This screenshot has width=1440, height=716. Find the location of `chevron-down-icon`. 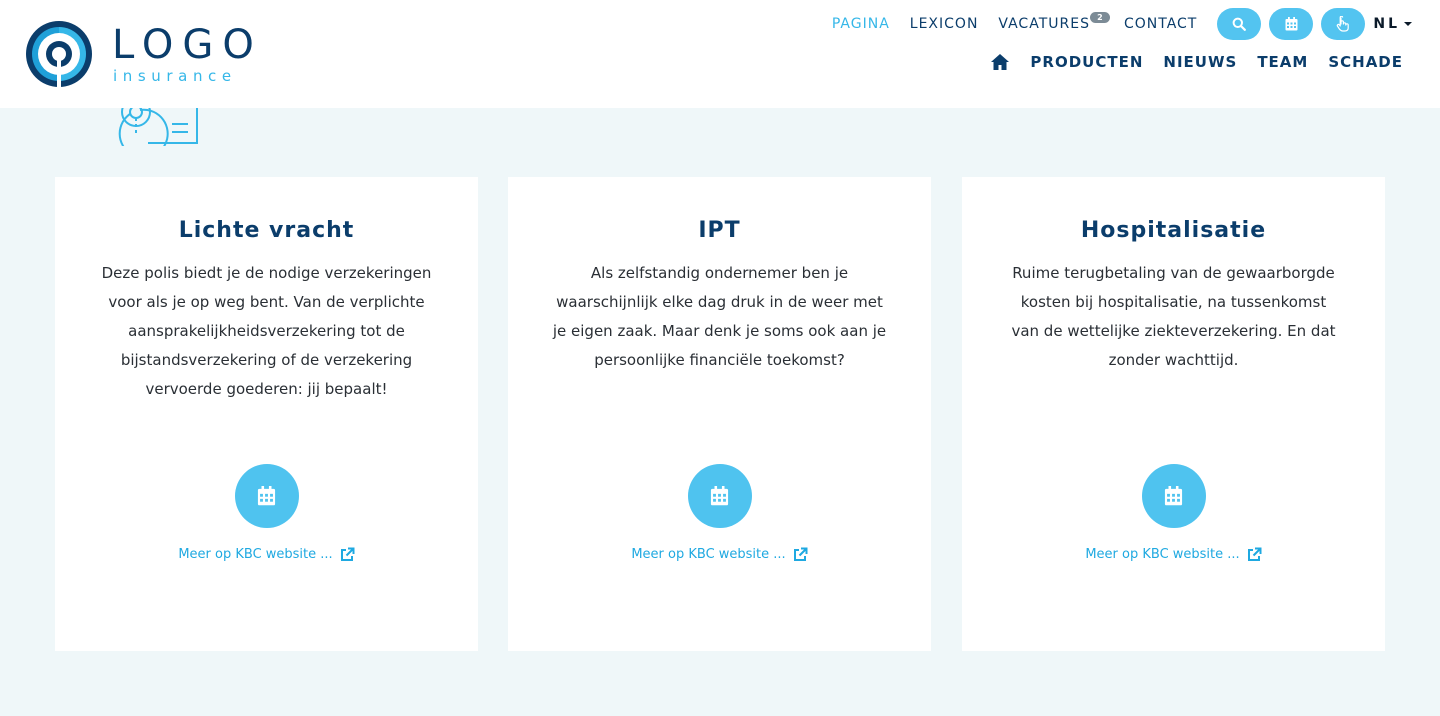

chevron-down-icon is located at coordinates (1408, 24).